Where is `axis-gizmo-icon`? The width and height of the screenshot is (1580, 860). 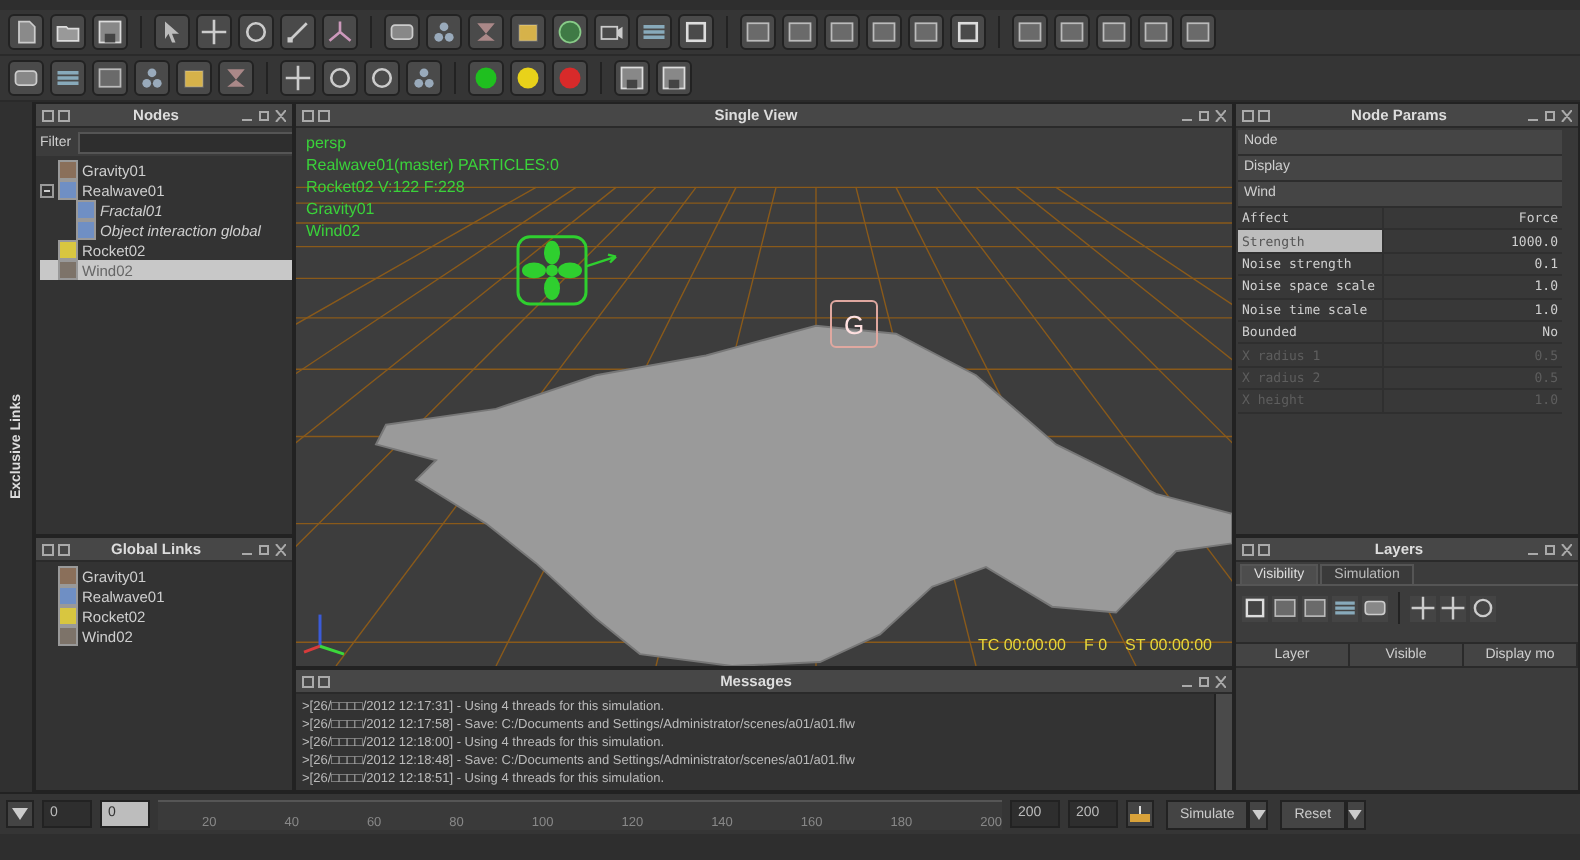
axis-gizmo-icon is located at coordinates (324, 635).